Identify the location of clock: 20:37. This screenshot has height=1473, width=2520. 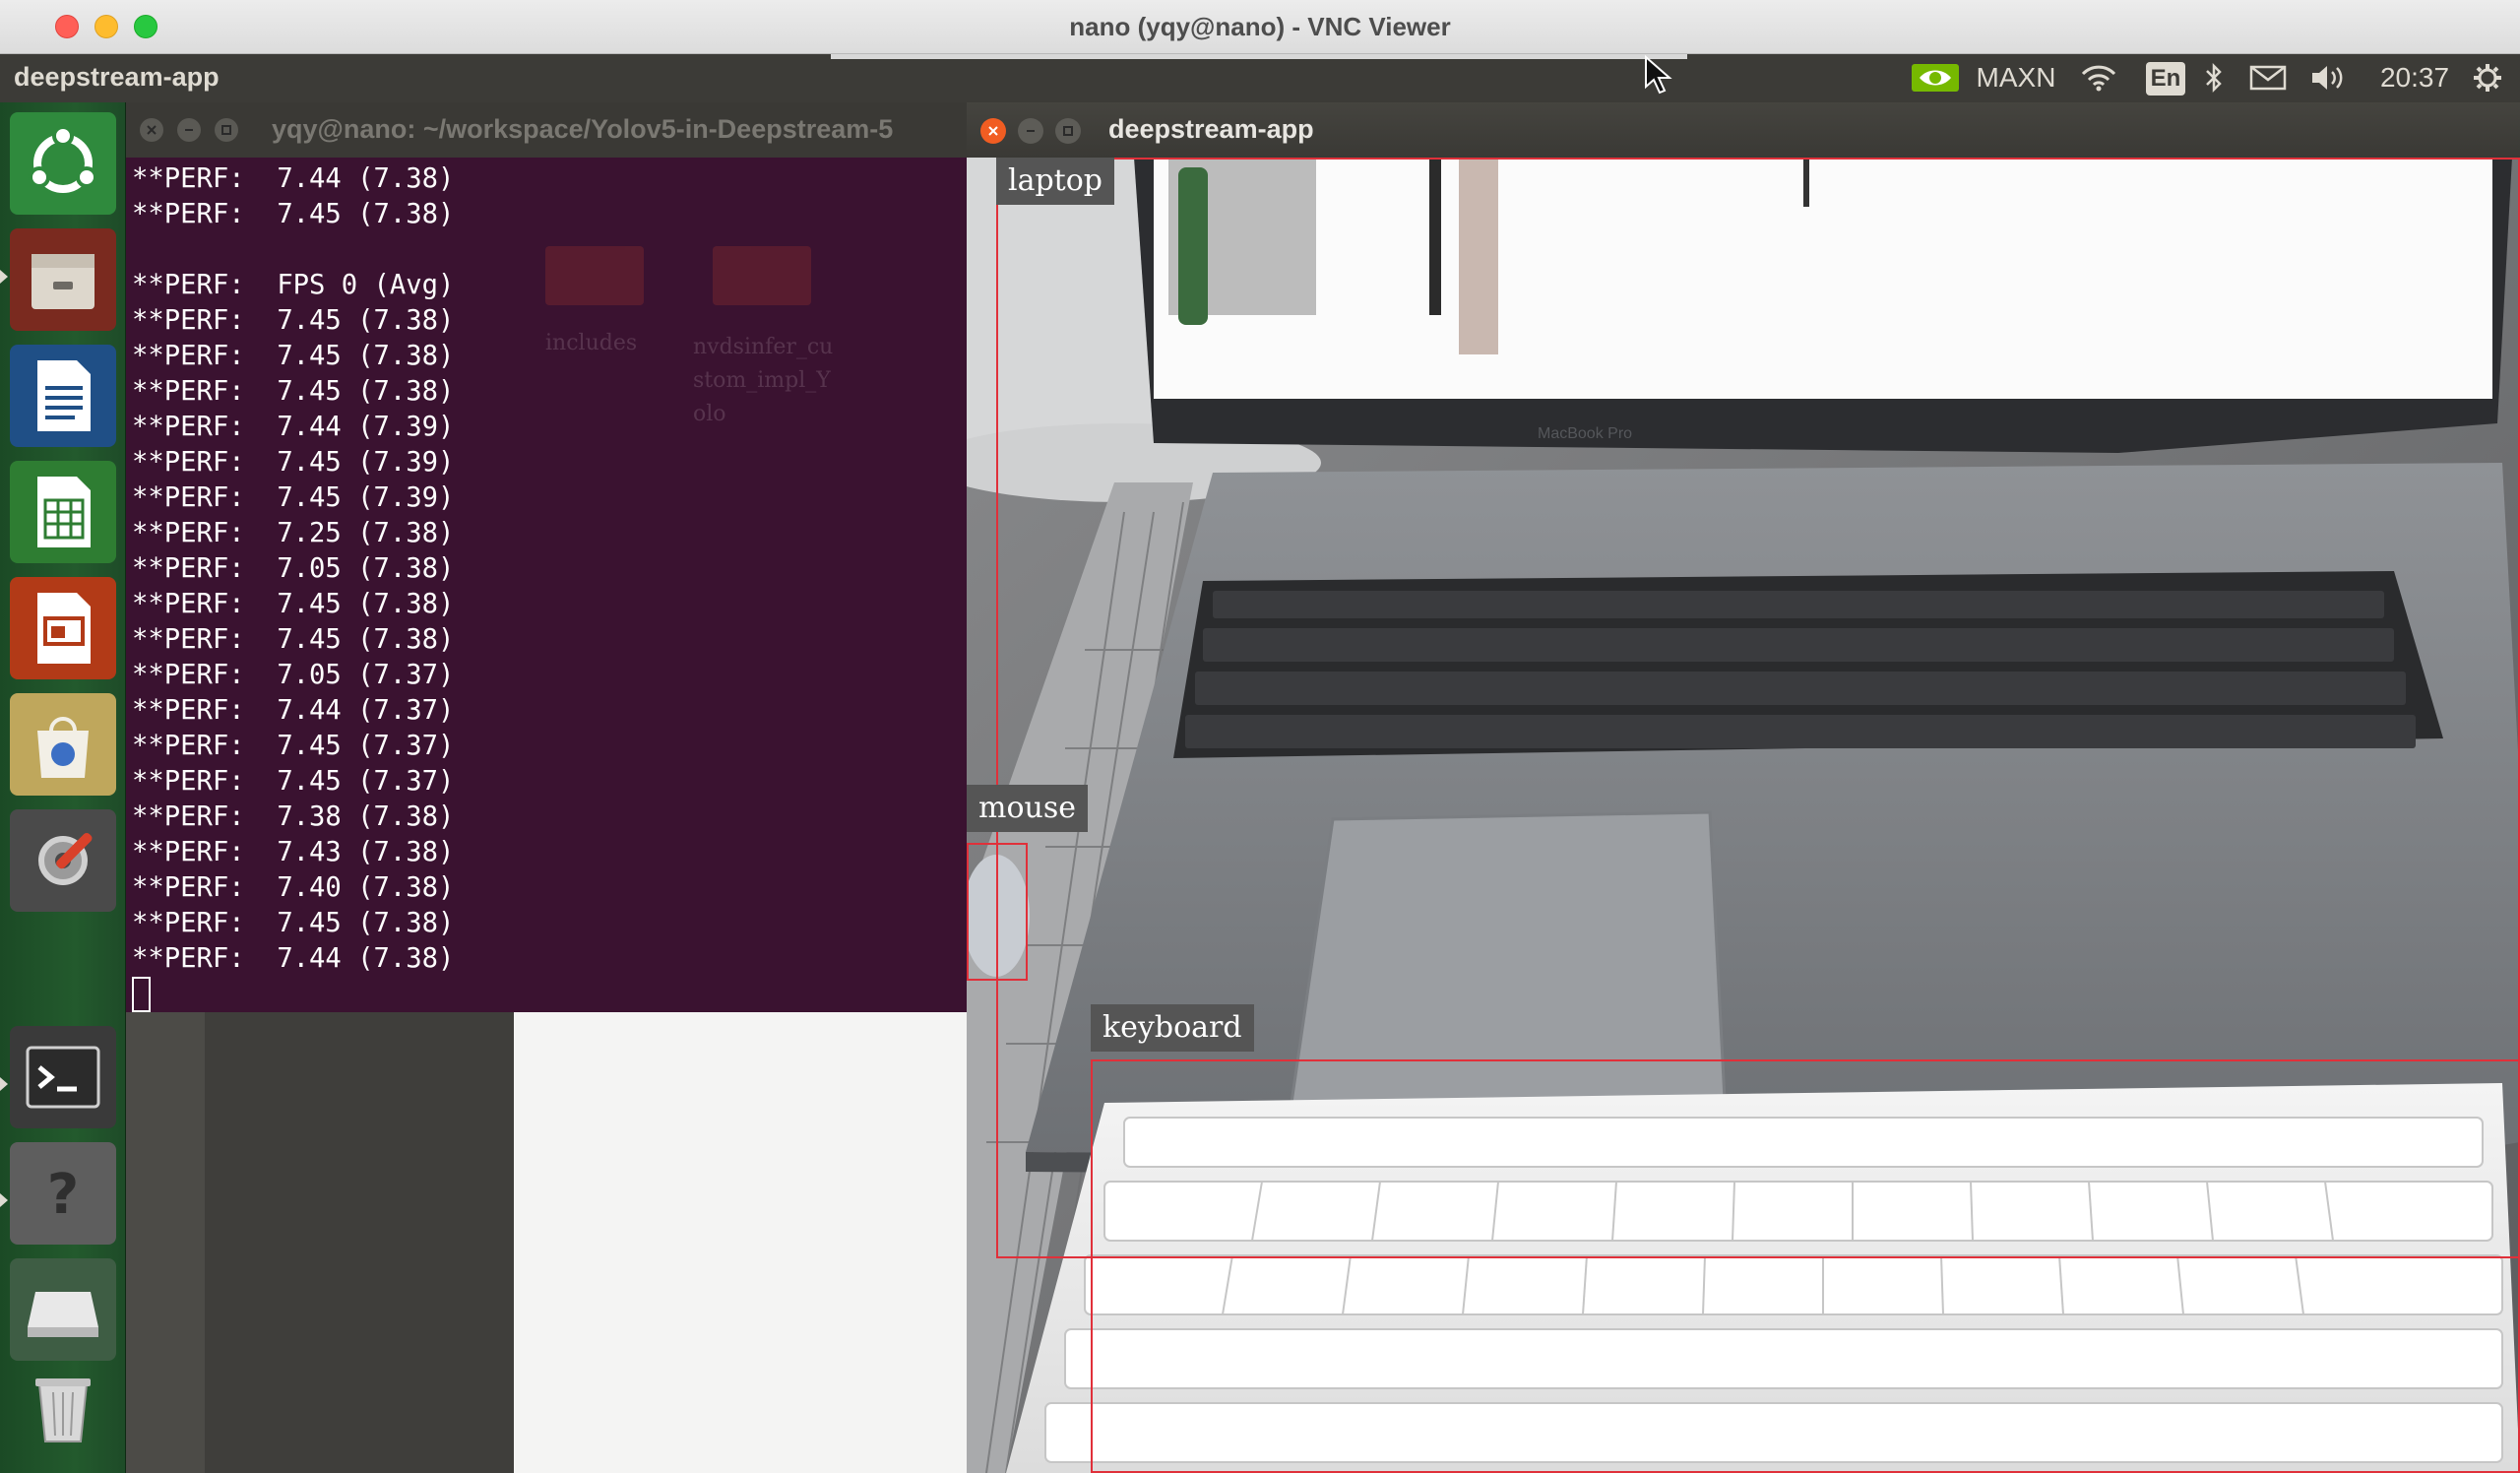
(2414, 78).